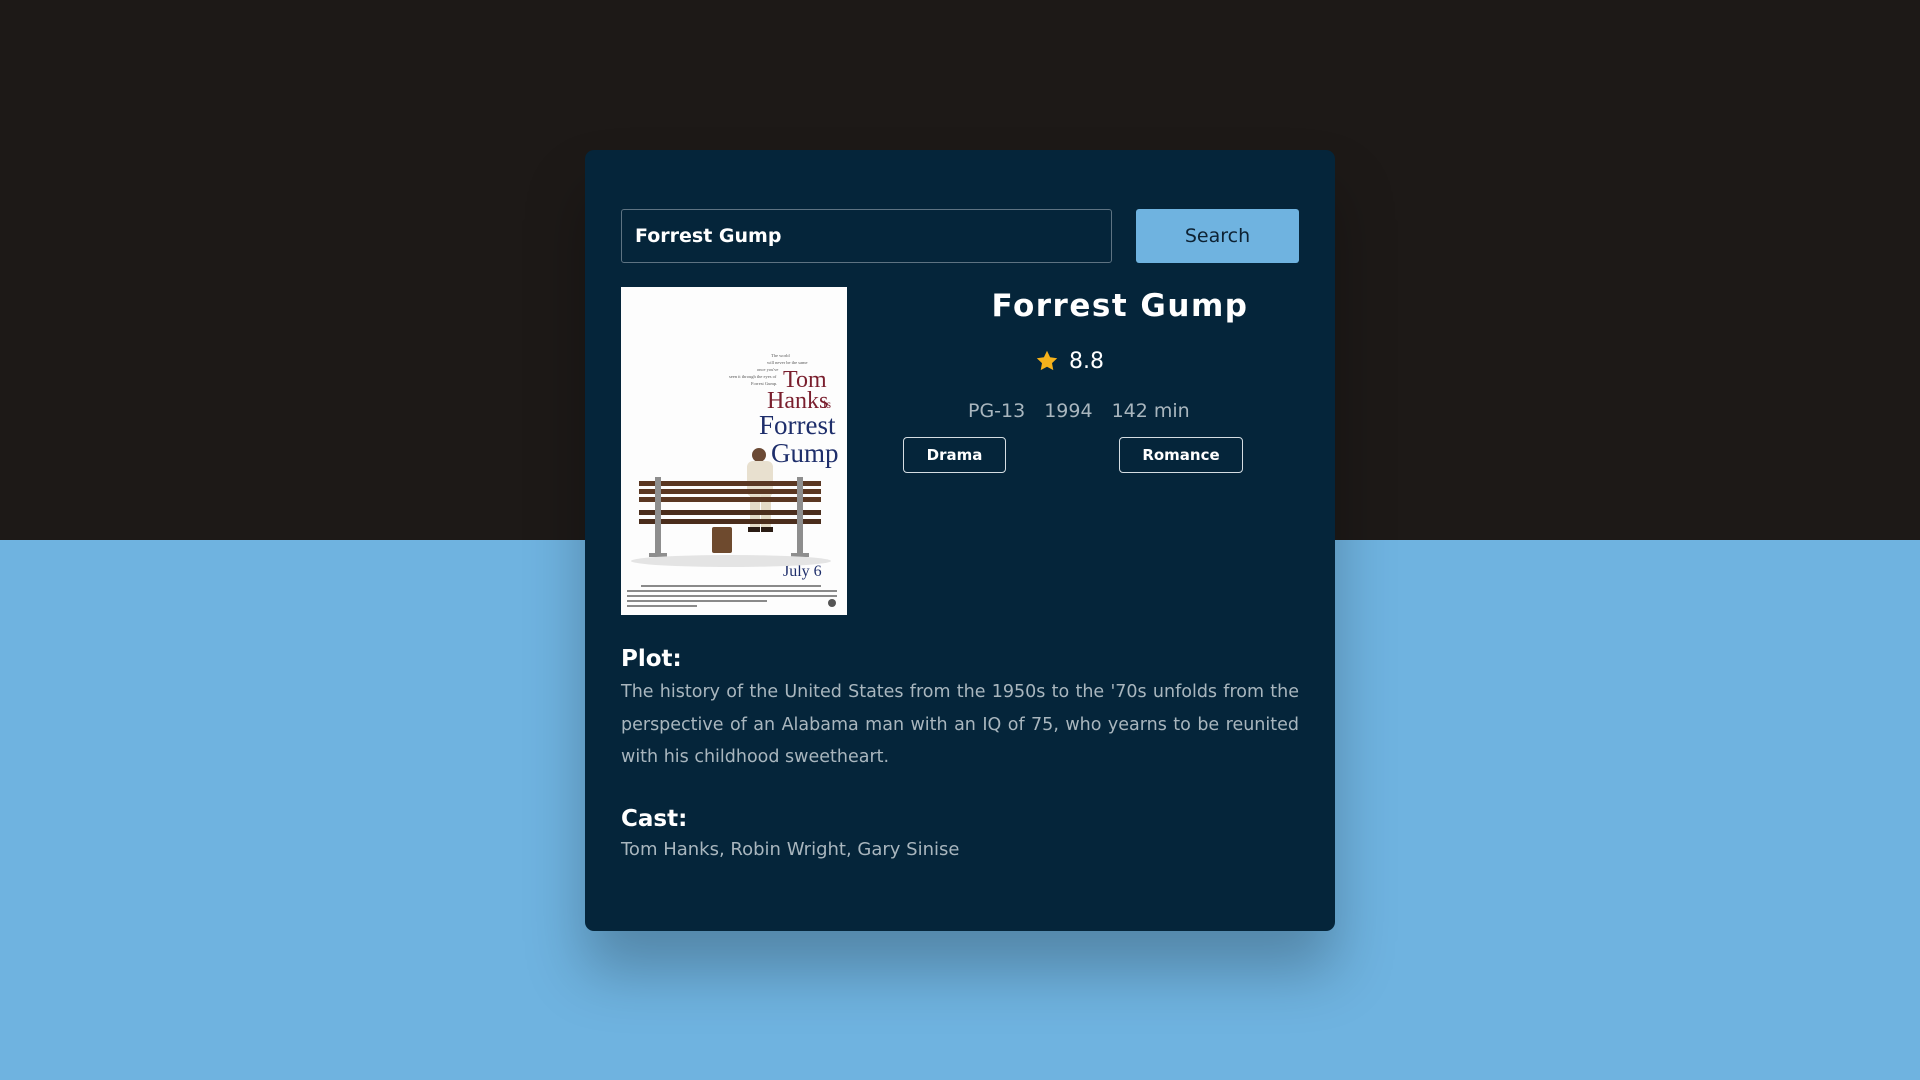 The image size is (1920, 1080). I want to click on search-button: Search, so click(1217, 236).